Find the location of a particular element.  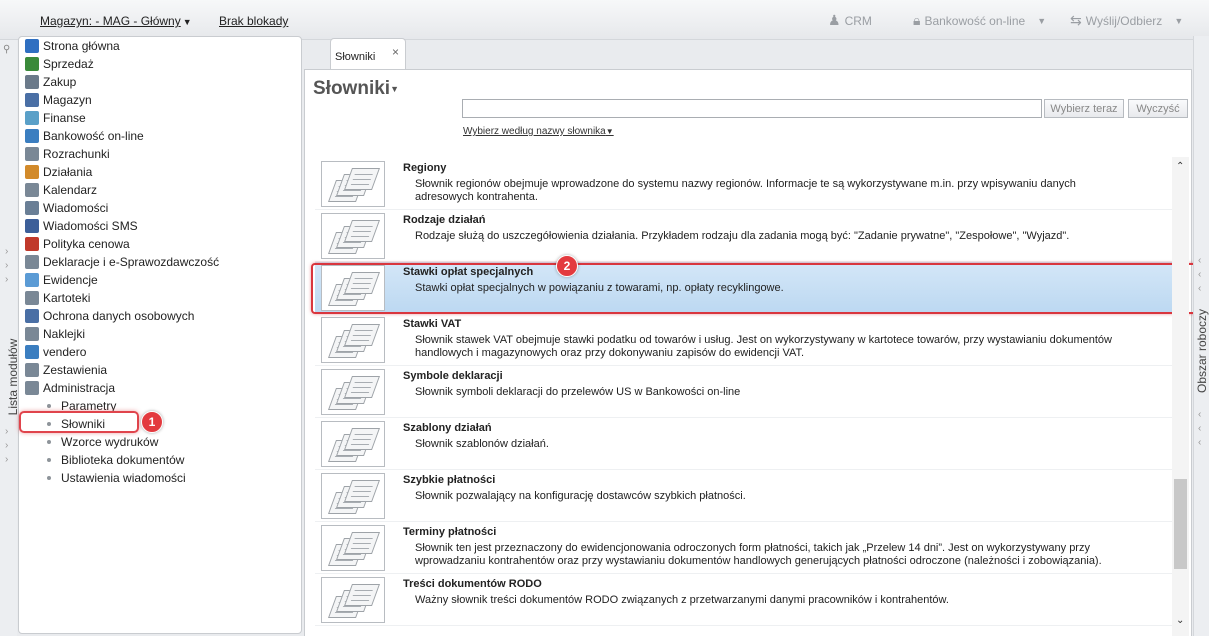

nav-subitem-4: Biblioteka dokumentów is located at coordinates (115, 460).